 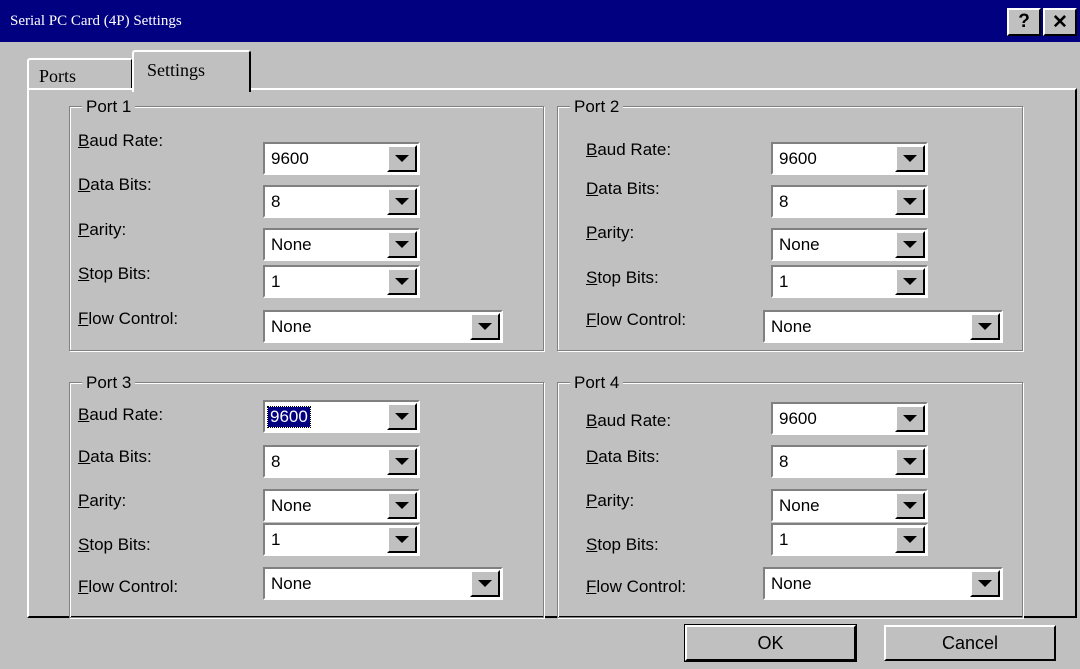 What do you see at coordinates (597, 107) in the screenshot?
I see `port-2-title: Port 2` at bounding box center [597, 107].